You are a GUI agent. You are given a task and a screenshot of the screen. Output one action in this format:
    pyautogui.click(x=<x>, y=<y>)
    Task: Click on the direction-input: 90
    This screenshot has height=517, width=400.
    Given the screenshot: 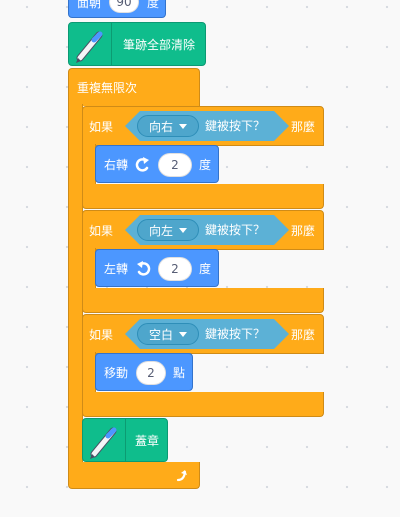 What is the action you would take?
    pyautogui.click(x=124, y=6)
    